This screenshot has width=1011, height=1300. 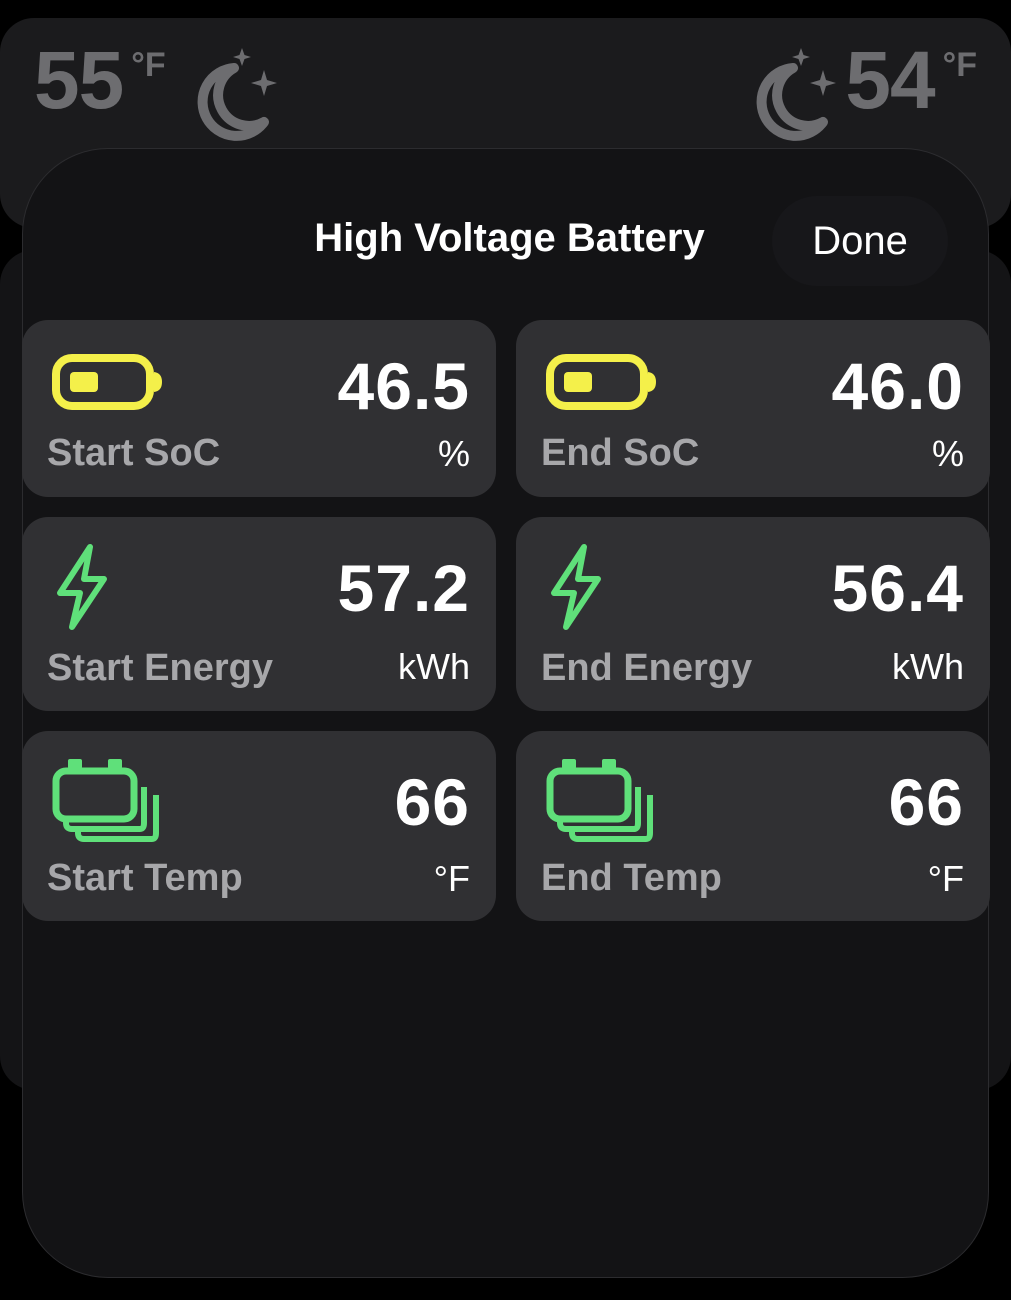 What do you see at coordinates (897, 588) in the screenshot?
I see `tile-value: 56.4` at bounding box center [897, 588].